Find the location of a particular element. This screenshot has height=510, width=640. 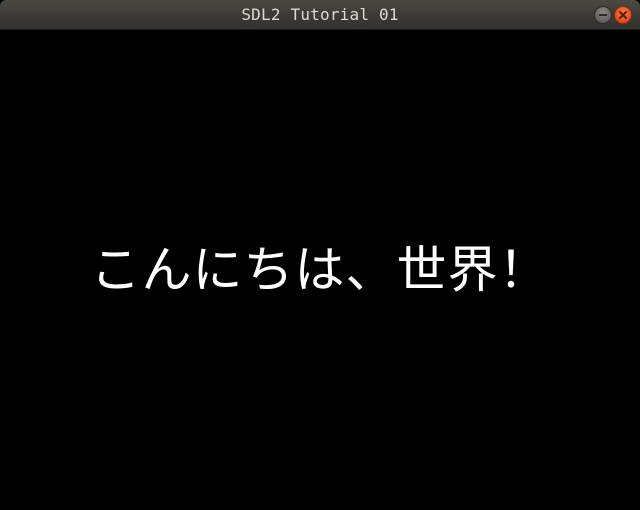

minimize-icon is located at coordinates (603, 15).